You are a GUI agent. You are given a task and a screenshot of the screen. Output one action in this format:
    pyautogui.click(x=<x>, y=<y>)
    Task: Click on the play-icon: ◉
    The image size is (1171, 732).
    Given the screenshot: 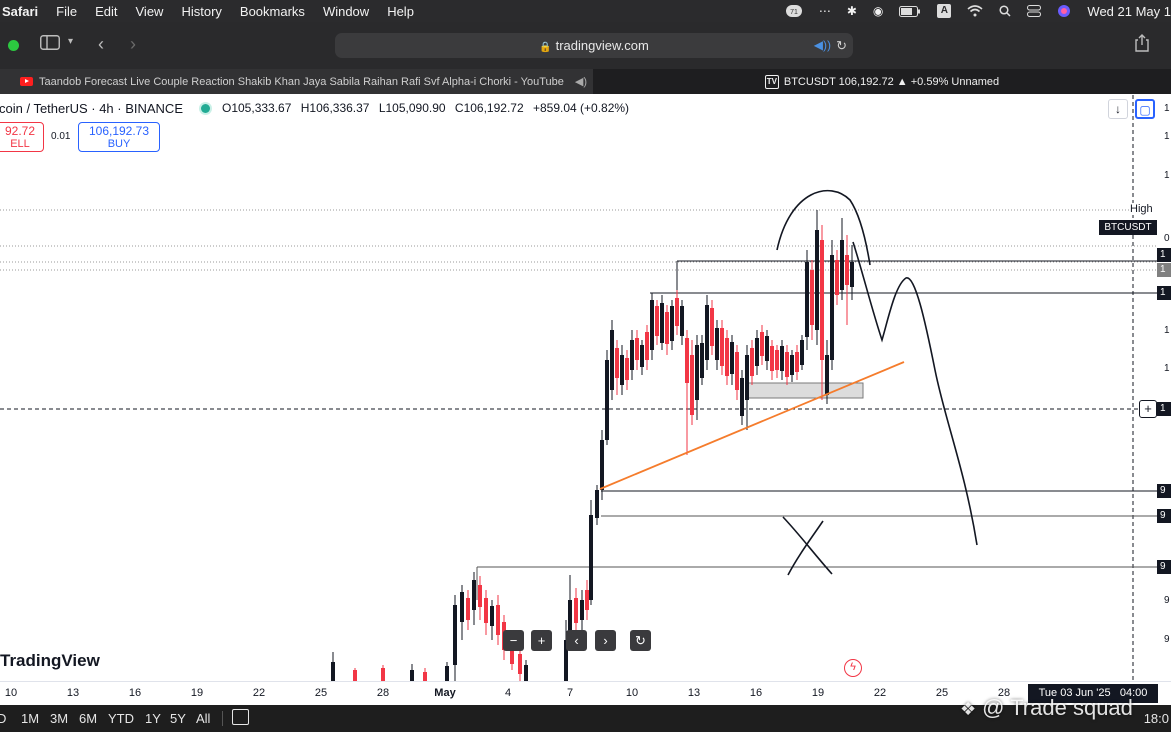 What is the action you would take?
    pyautogui.click(x=878, y=11)
    